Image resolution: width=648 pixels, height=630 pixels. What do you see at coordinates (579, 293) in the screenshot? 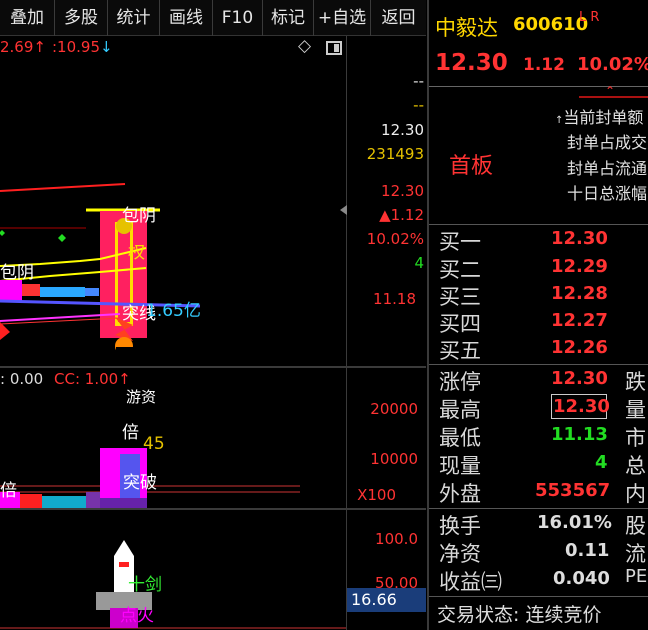
I see `order-book-price: 12.28` at bounding box center [579, 293].